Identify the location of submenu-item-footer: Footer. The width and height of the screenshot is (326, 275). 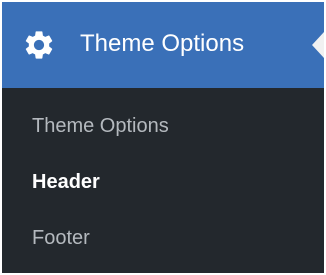
(61, 238).